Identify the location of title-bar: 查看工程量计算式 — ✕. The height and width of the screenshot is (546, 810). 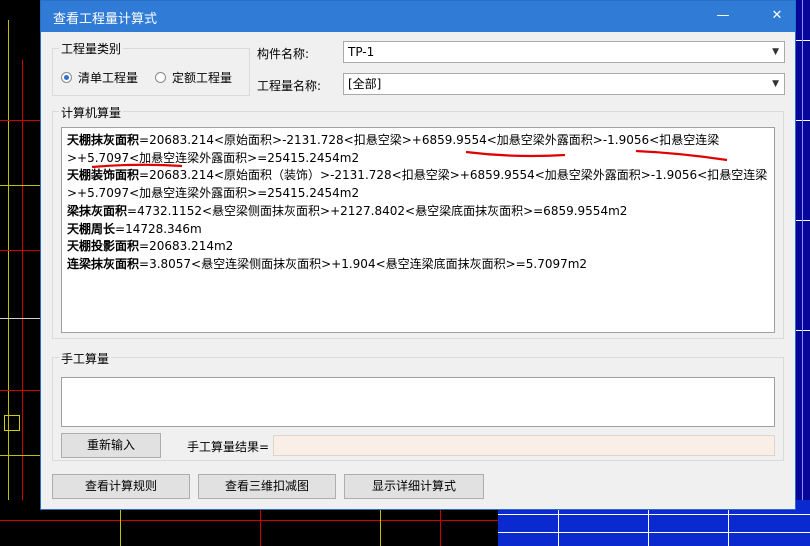
(418, 16).